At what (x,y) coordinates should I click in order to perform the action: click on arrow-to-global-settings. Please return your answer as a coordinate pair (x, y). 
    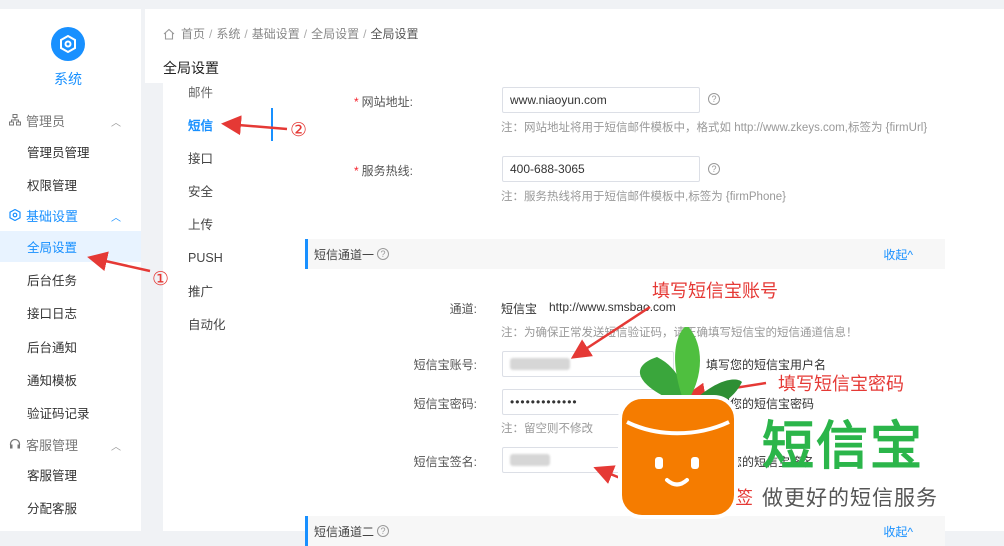
    Looking at the image, I should click on (119, 262).